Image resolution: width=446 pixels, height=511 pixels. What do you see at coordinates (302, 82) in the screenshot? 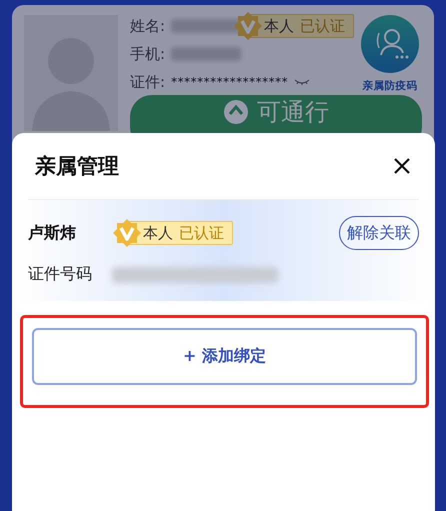
I see `eye-closed-icon` at bounding box center [302, 82].